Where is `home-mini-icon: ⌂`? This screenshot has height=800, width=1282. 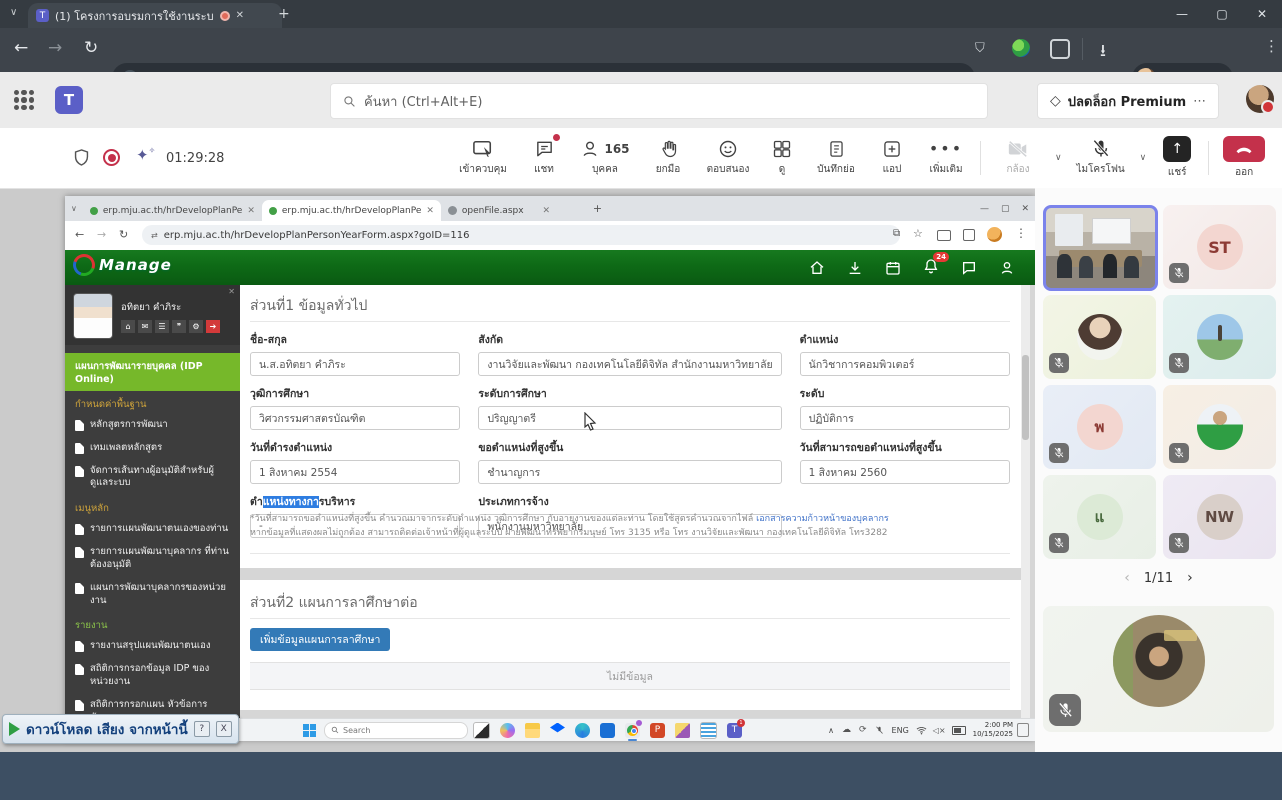 home-mini-icon: ⌂ is located at coordinates (128, 326).